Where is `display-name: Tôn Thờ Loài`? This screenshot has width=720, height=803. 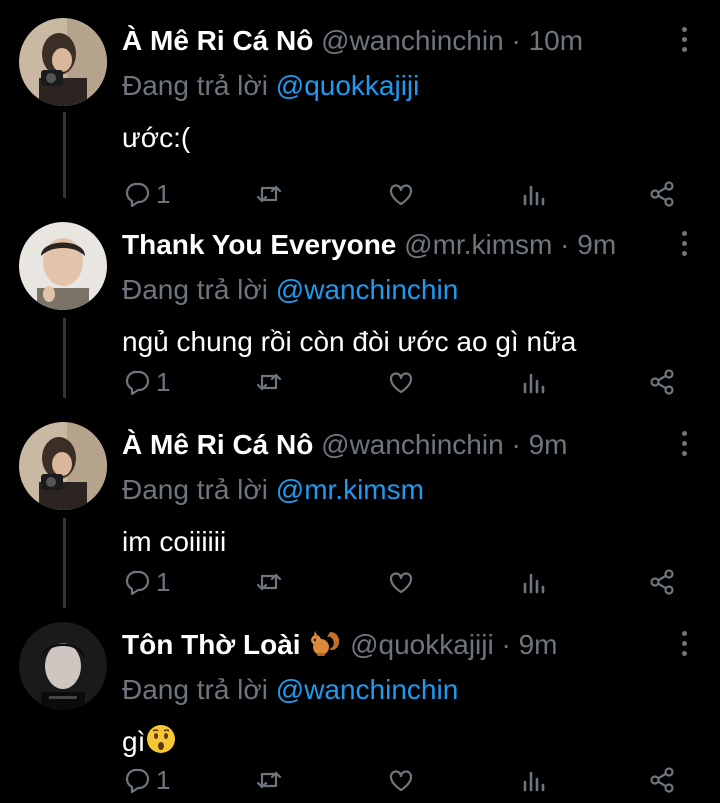 display-name: Tôn Thờ Loài is located at coordinates (211, 644).